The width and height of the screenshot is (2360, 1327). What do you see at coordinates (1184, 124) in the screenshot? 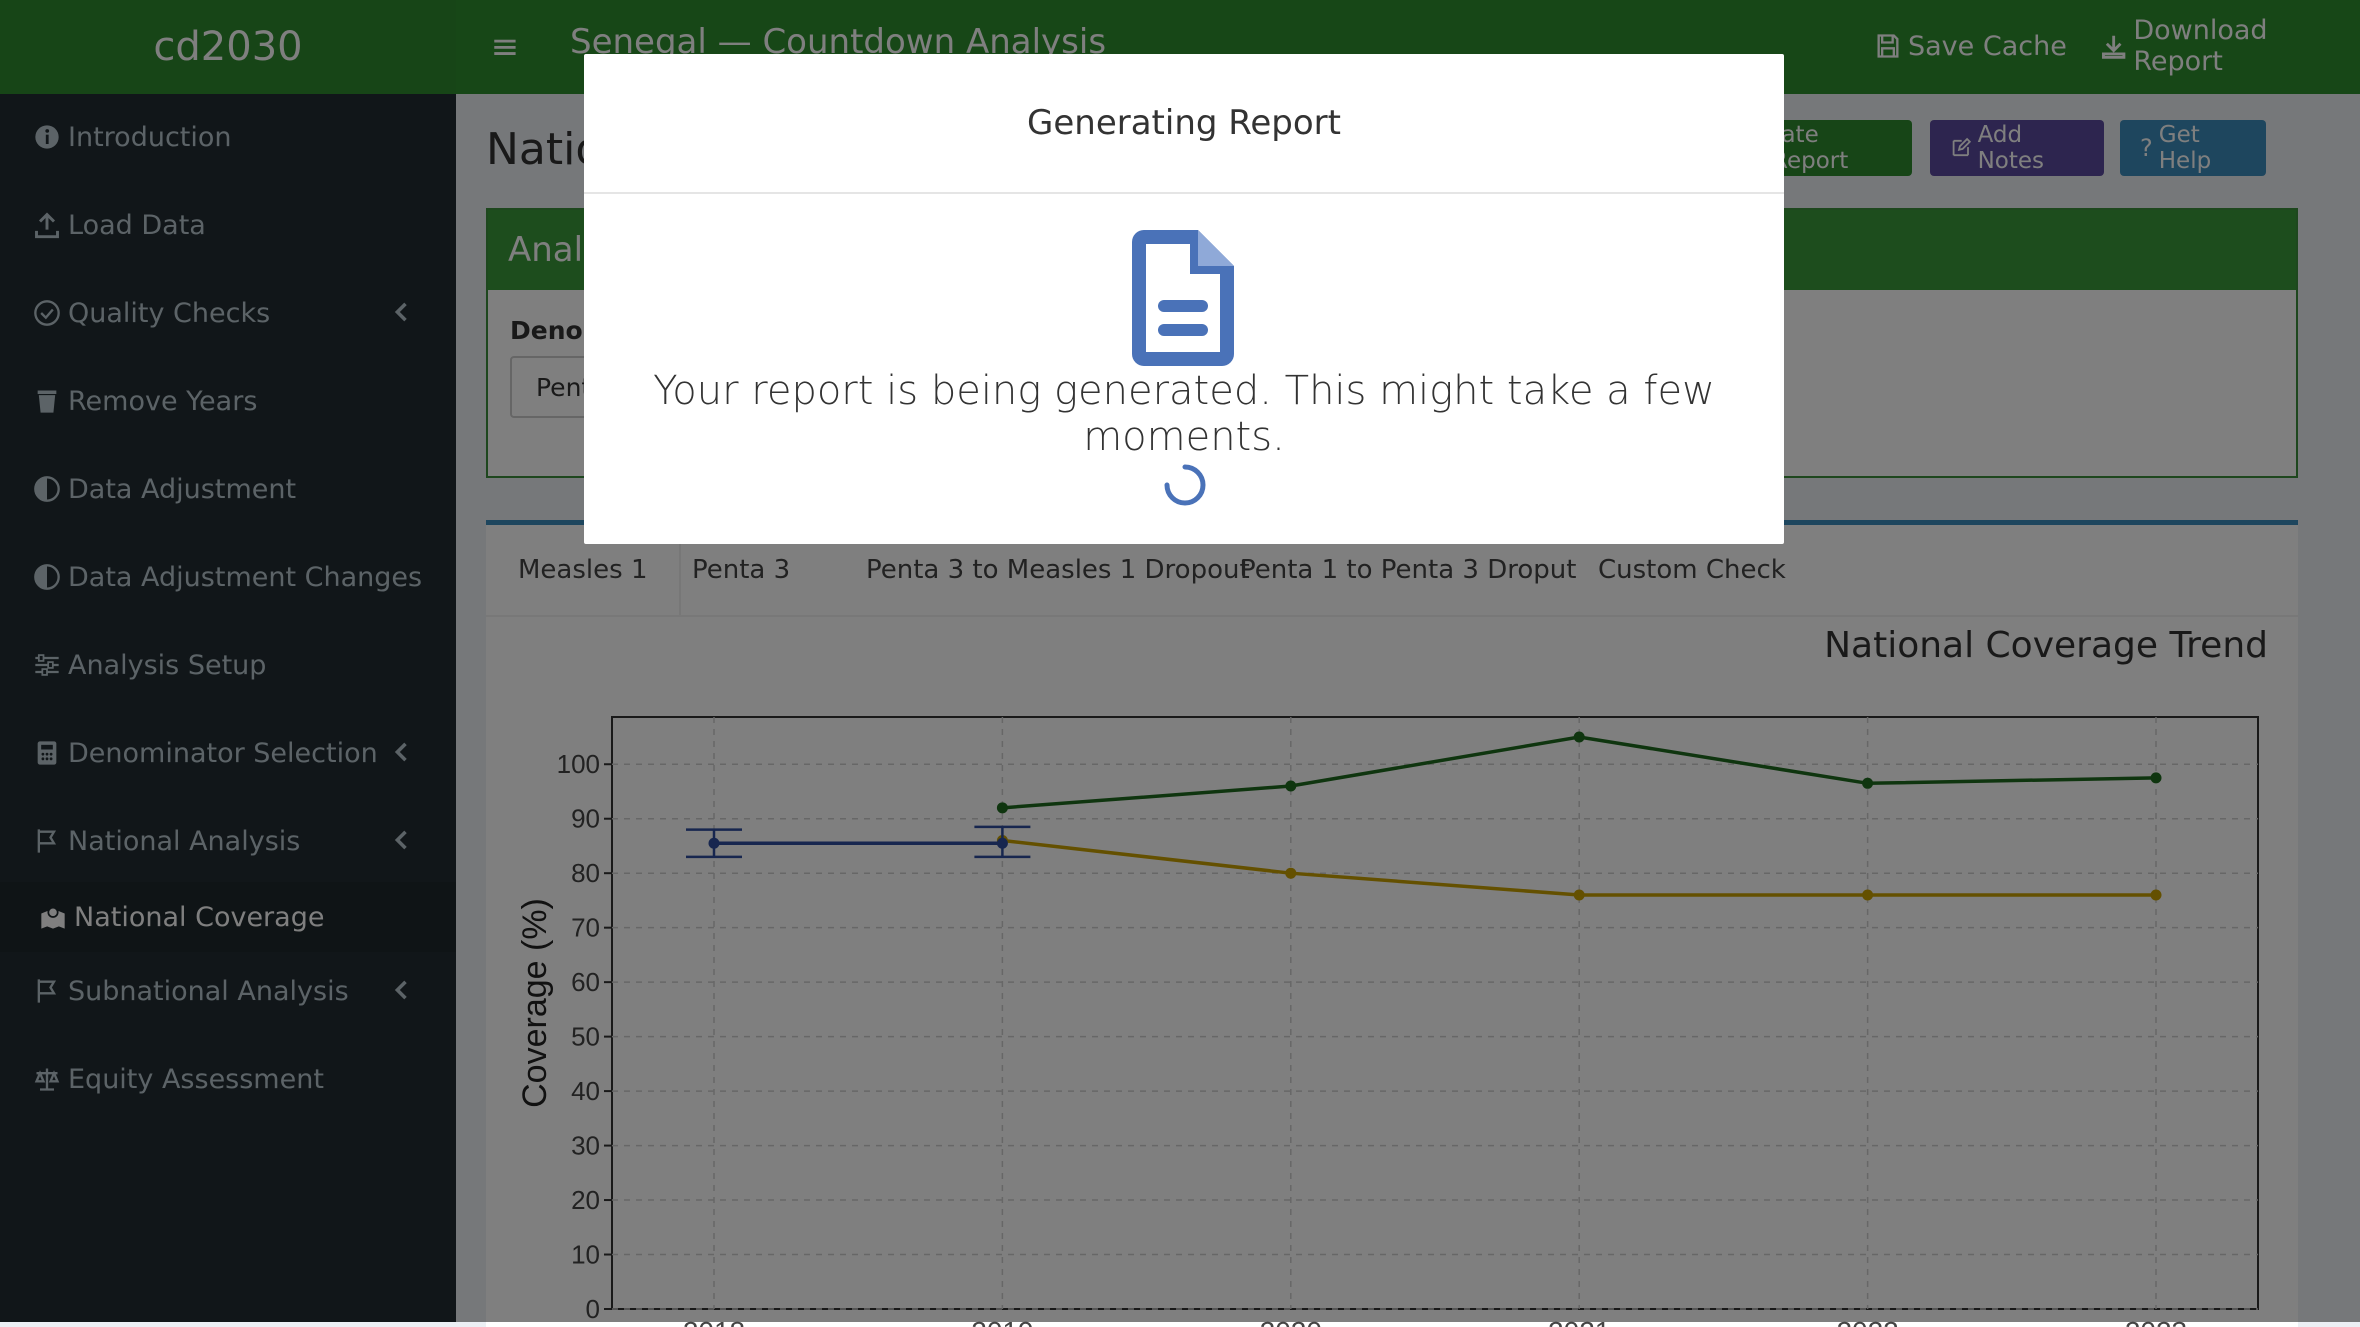
I see `modal-title: Generating Report` at bounding box center [1184, 124].